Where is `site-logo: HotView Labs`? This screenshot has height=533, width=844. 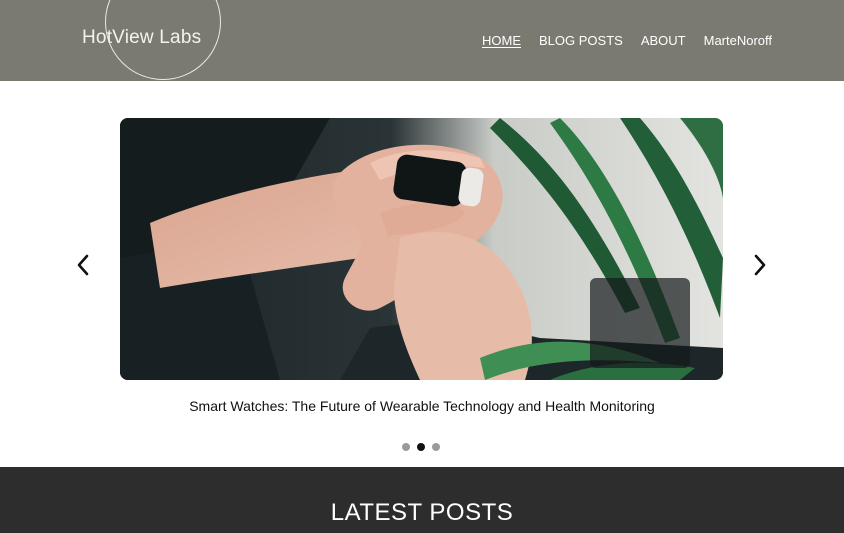 site-logo: HotView Labs is located at coordinates (141, 38).